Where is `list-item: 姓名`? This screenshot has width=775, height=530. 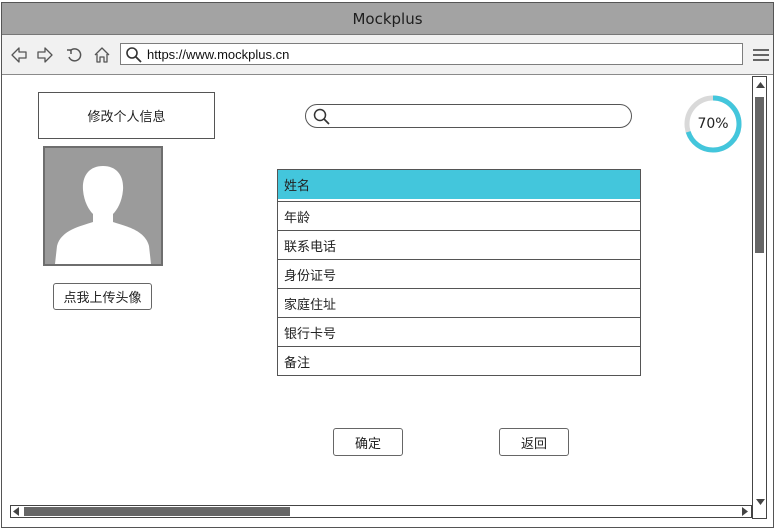 list-item: 姓名 is located at coordinates (459, 184).